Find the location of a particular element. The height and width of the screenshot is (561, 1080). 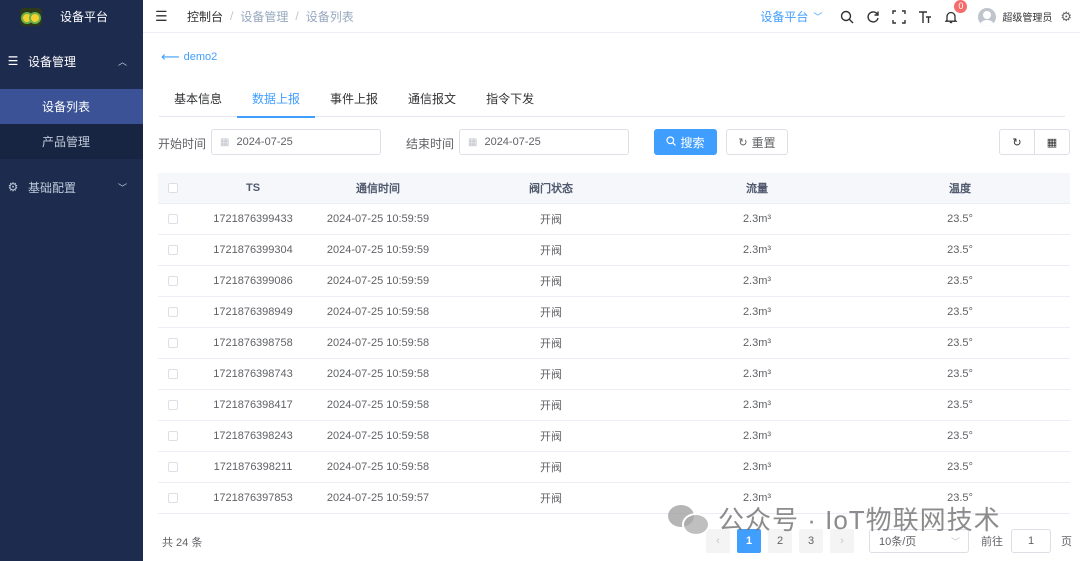

hamburger-icon: ☰ is located at coordinates (162, 16).